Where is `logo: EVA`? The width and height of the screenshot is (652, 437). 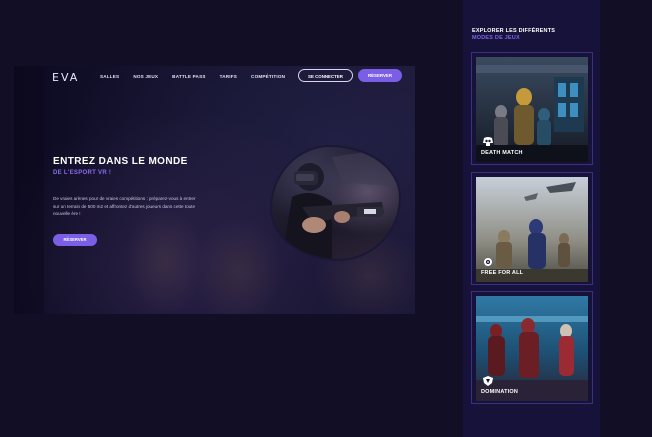
logo: EVA is located at coordinates (65, 77).